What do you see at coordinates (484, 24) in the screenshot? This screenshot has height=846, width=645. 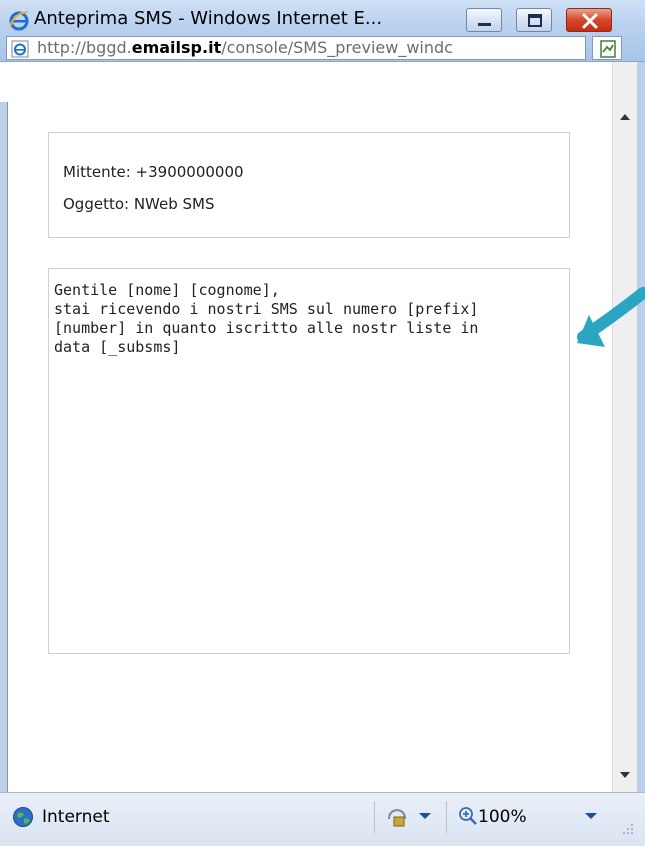 I see `minimize-icon` at bounding box center [484, 24].